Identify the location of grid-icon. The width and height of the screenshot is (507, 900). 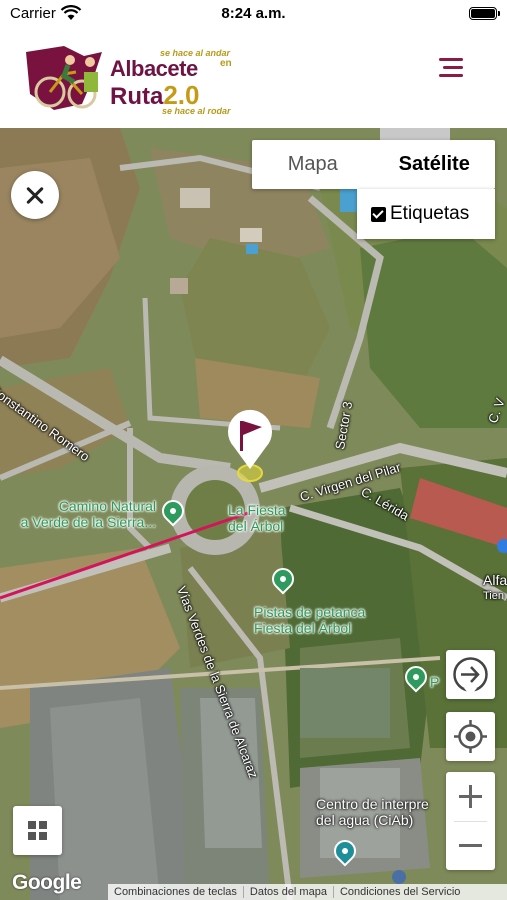
(37, 830).